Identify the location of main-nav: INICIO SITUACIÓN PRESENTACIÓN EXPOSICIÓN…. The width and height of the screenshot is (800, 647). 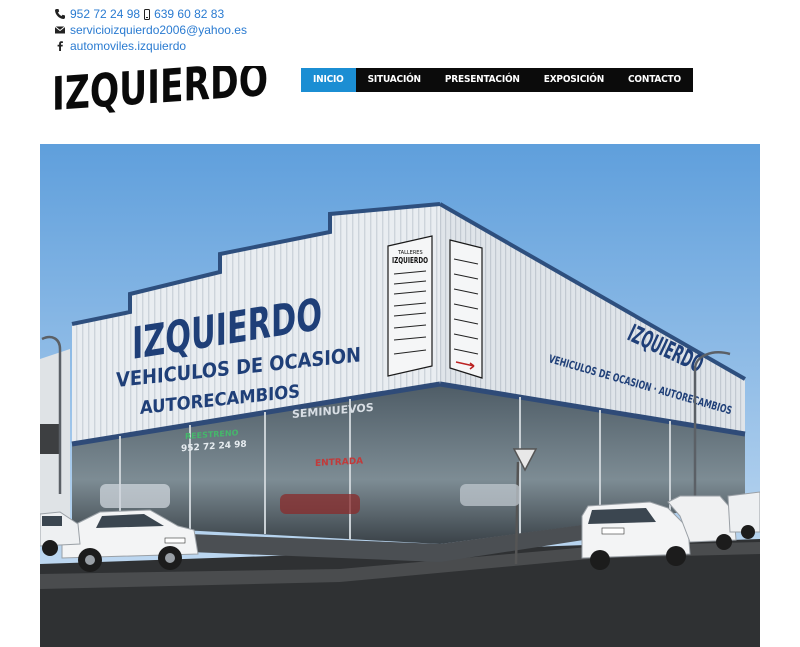
(497, 80).